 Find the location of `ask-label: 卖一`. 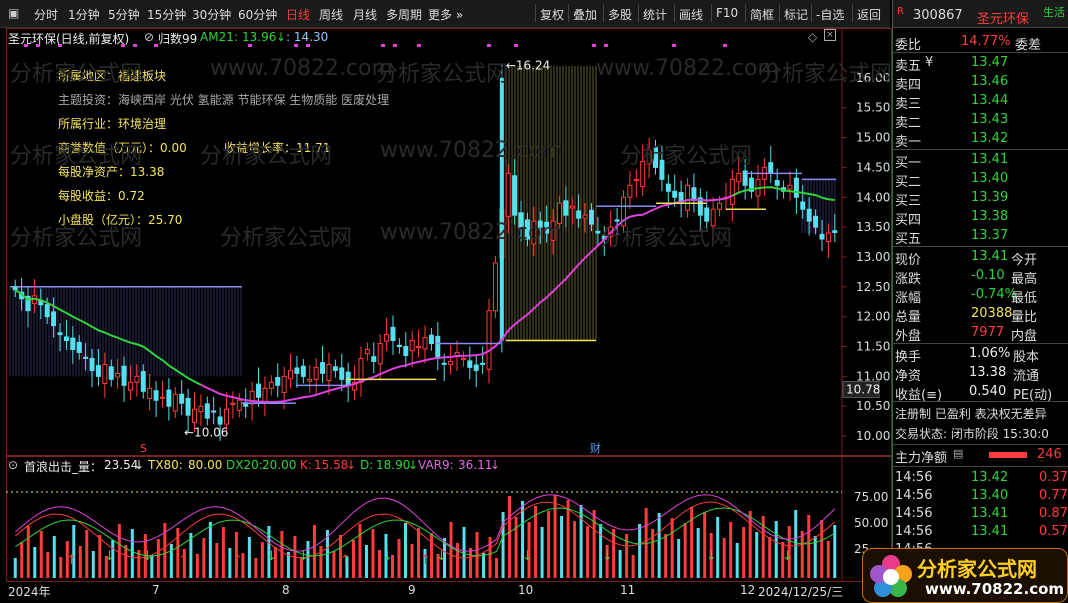

ask-label: 卖一 is located at coordinates (908, 142).